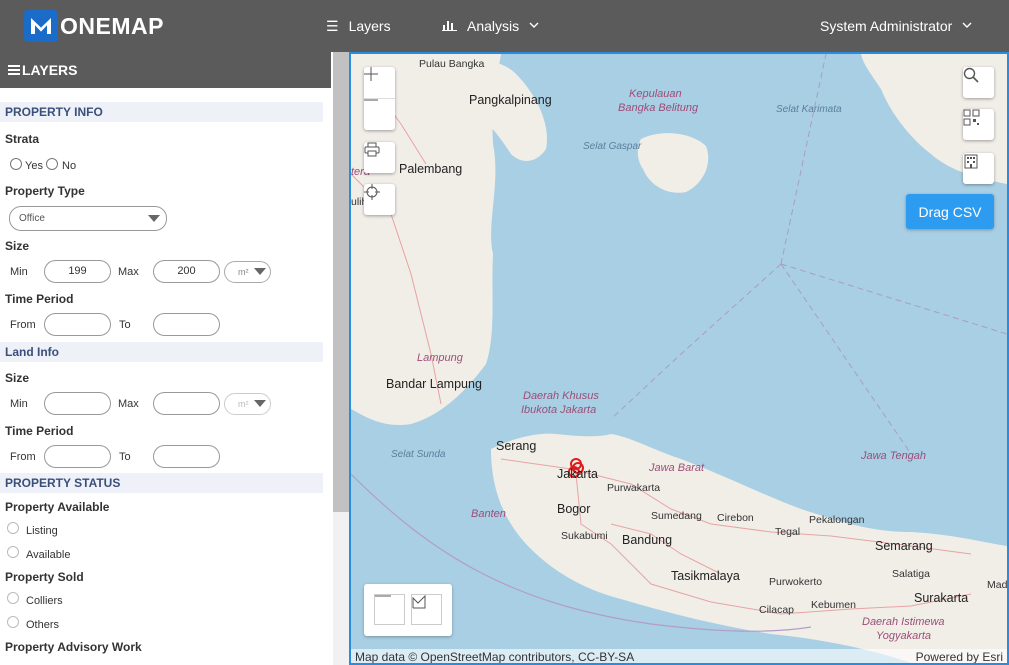 The height and width of the screenshot is (665, 1009). I want to click on nav-layers-label: Layers, so click(369, 26).